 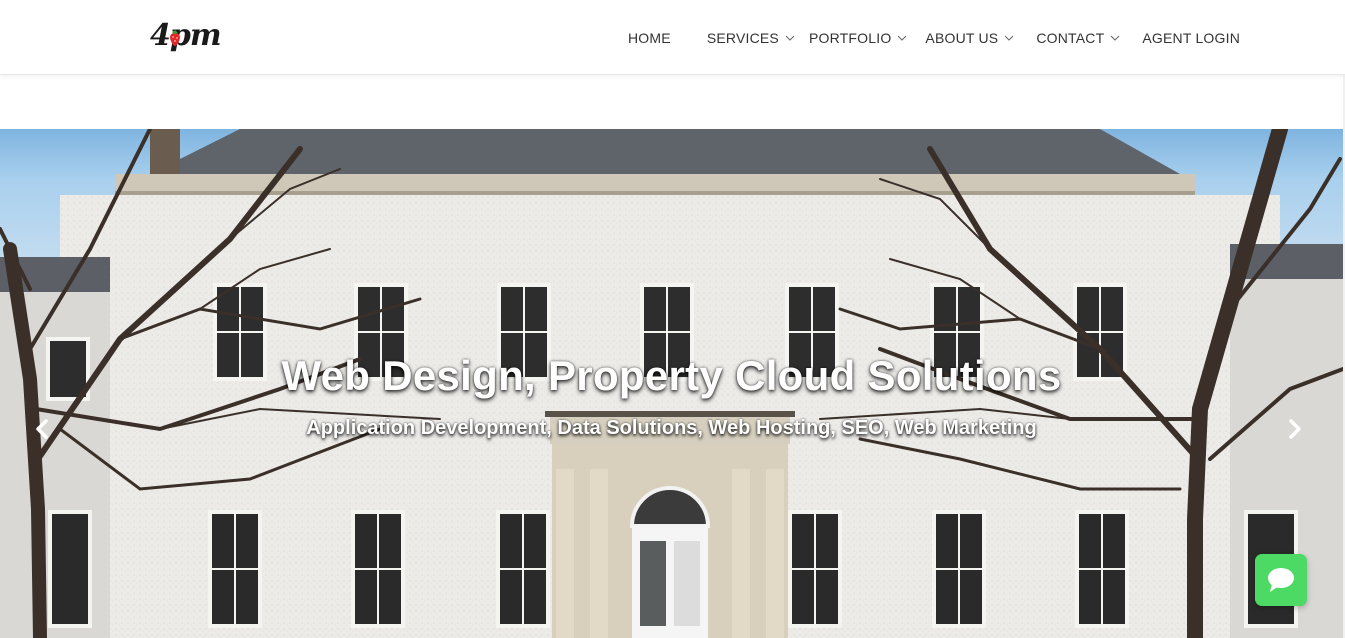 I want to click on nav-item-label: ABOUT US, so click(x=962, y=37).